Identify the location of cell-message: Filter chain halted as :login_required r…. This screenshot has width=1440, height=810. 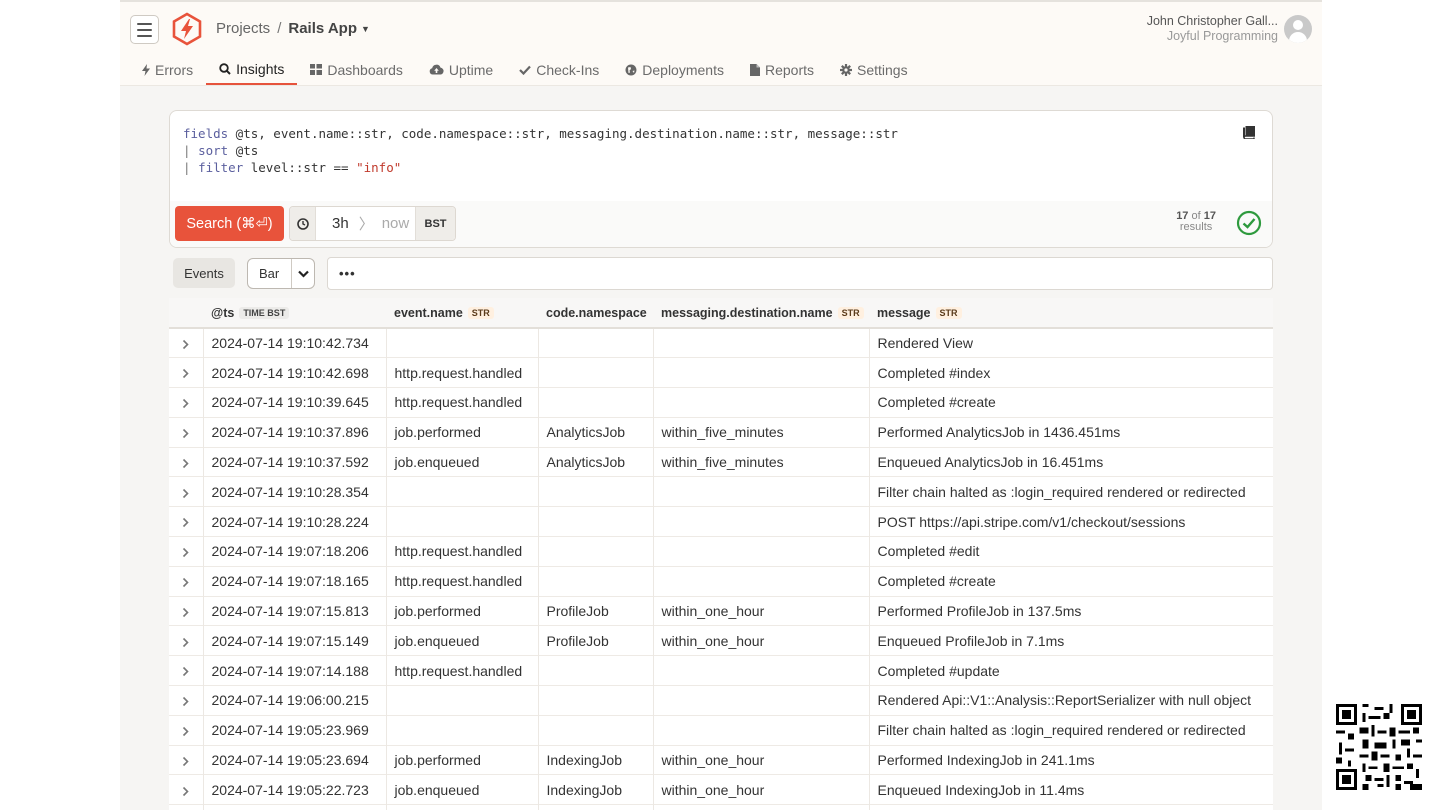
(1061, 730).